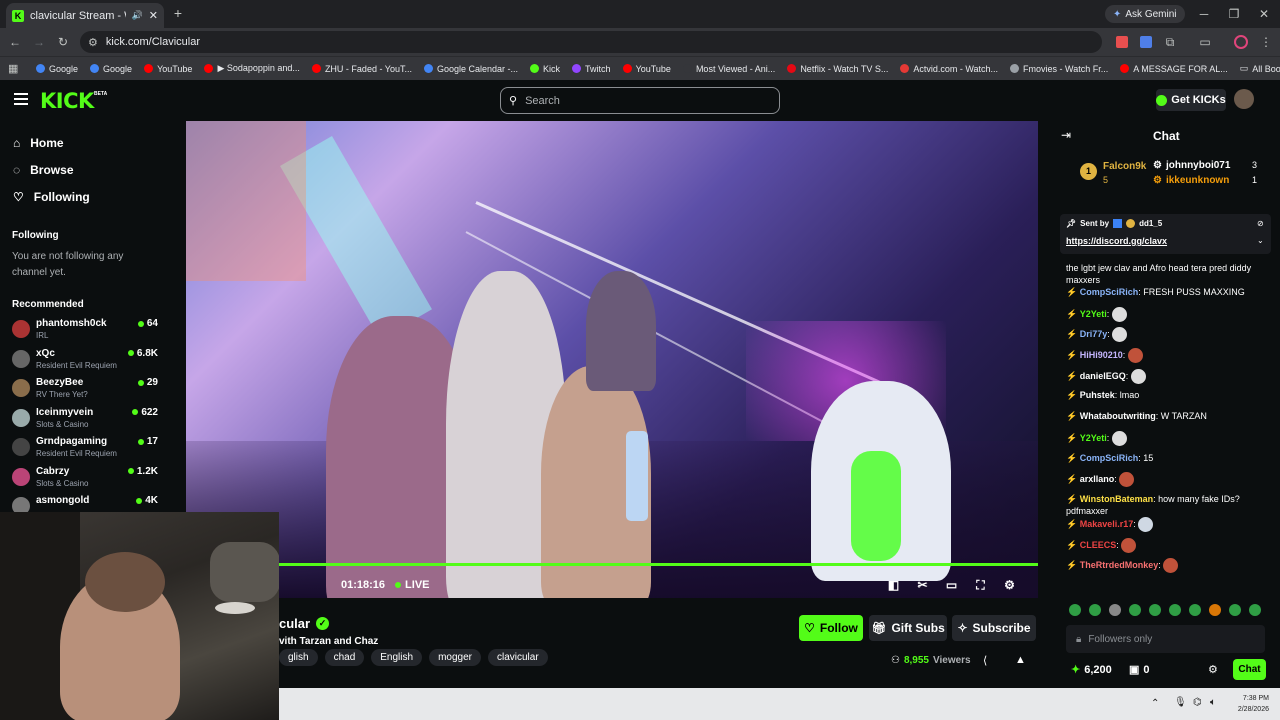 This screenshot has height=720, width=1280. What do you see at coordinates (1205, 42) in the screenshot?
I see `side-panel-icon: ▭` at bounding box center [1205, 42].